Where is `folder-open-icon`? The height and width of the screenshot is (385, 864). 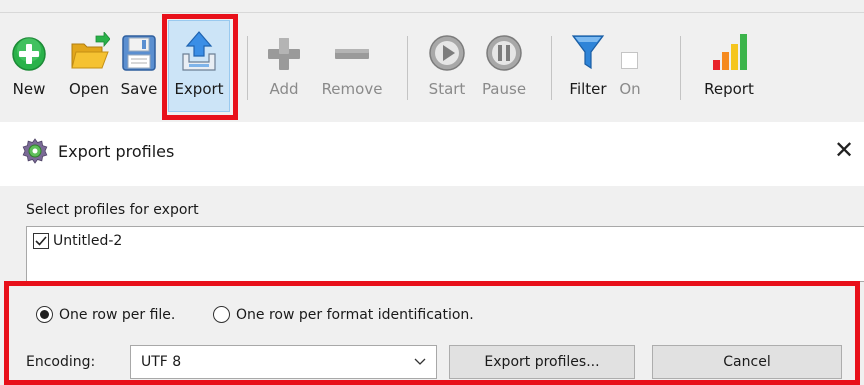 folder-open-icon is located at coordinates (89, 47).